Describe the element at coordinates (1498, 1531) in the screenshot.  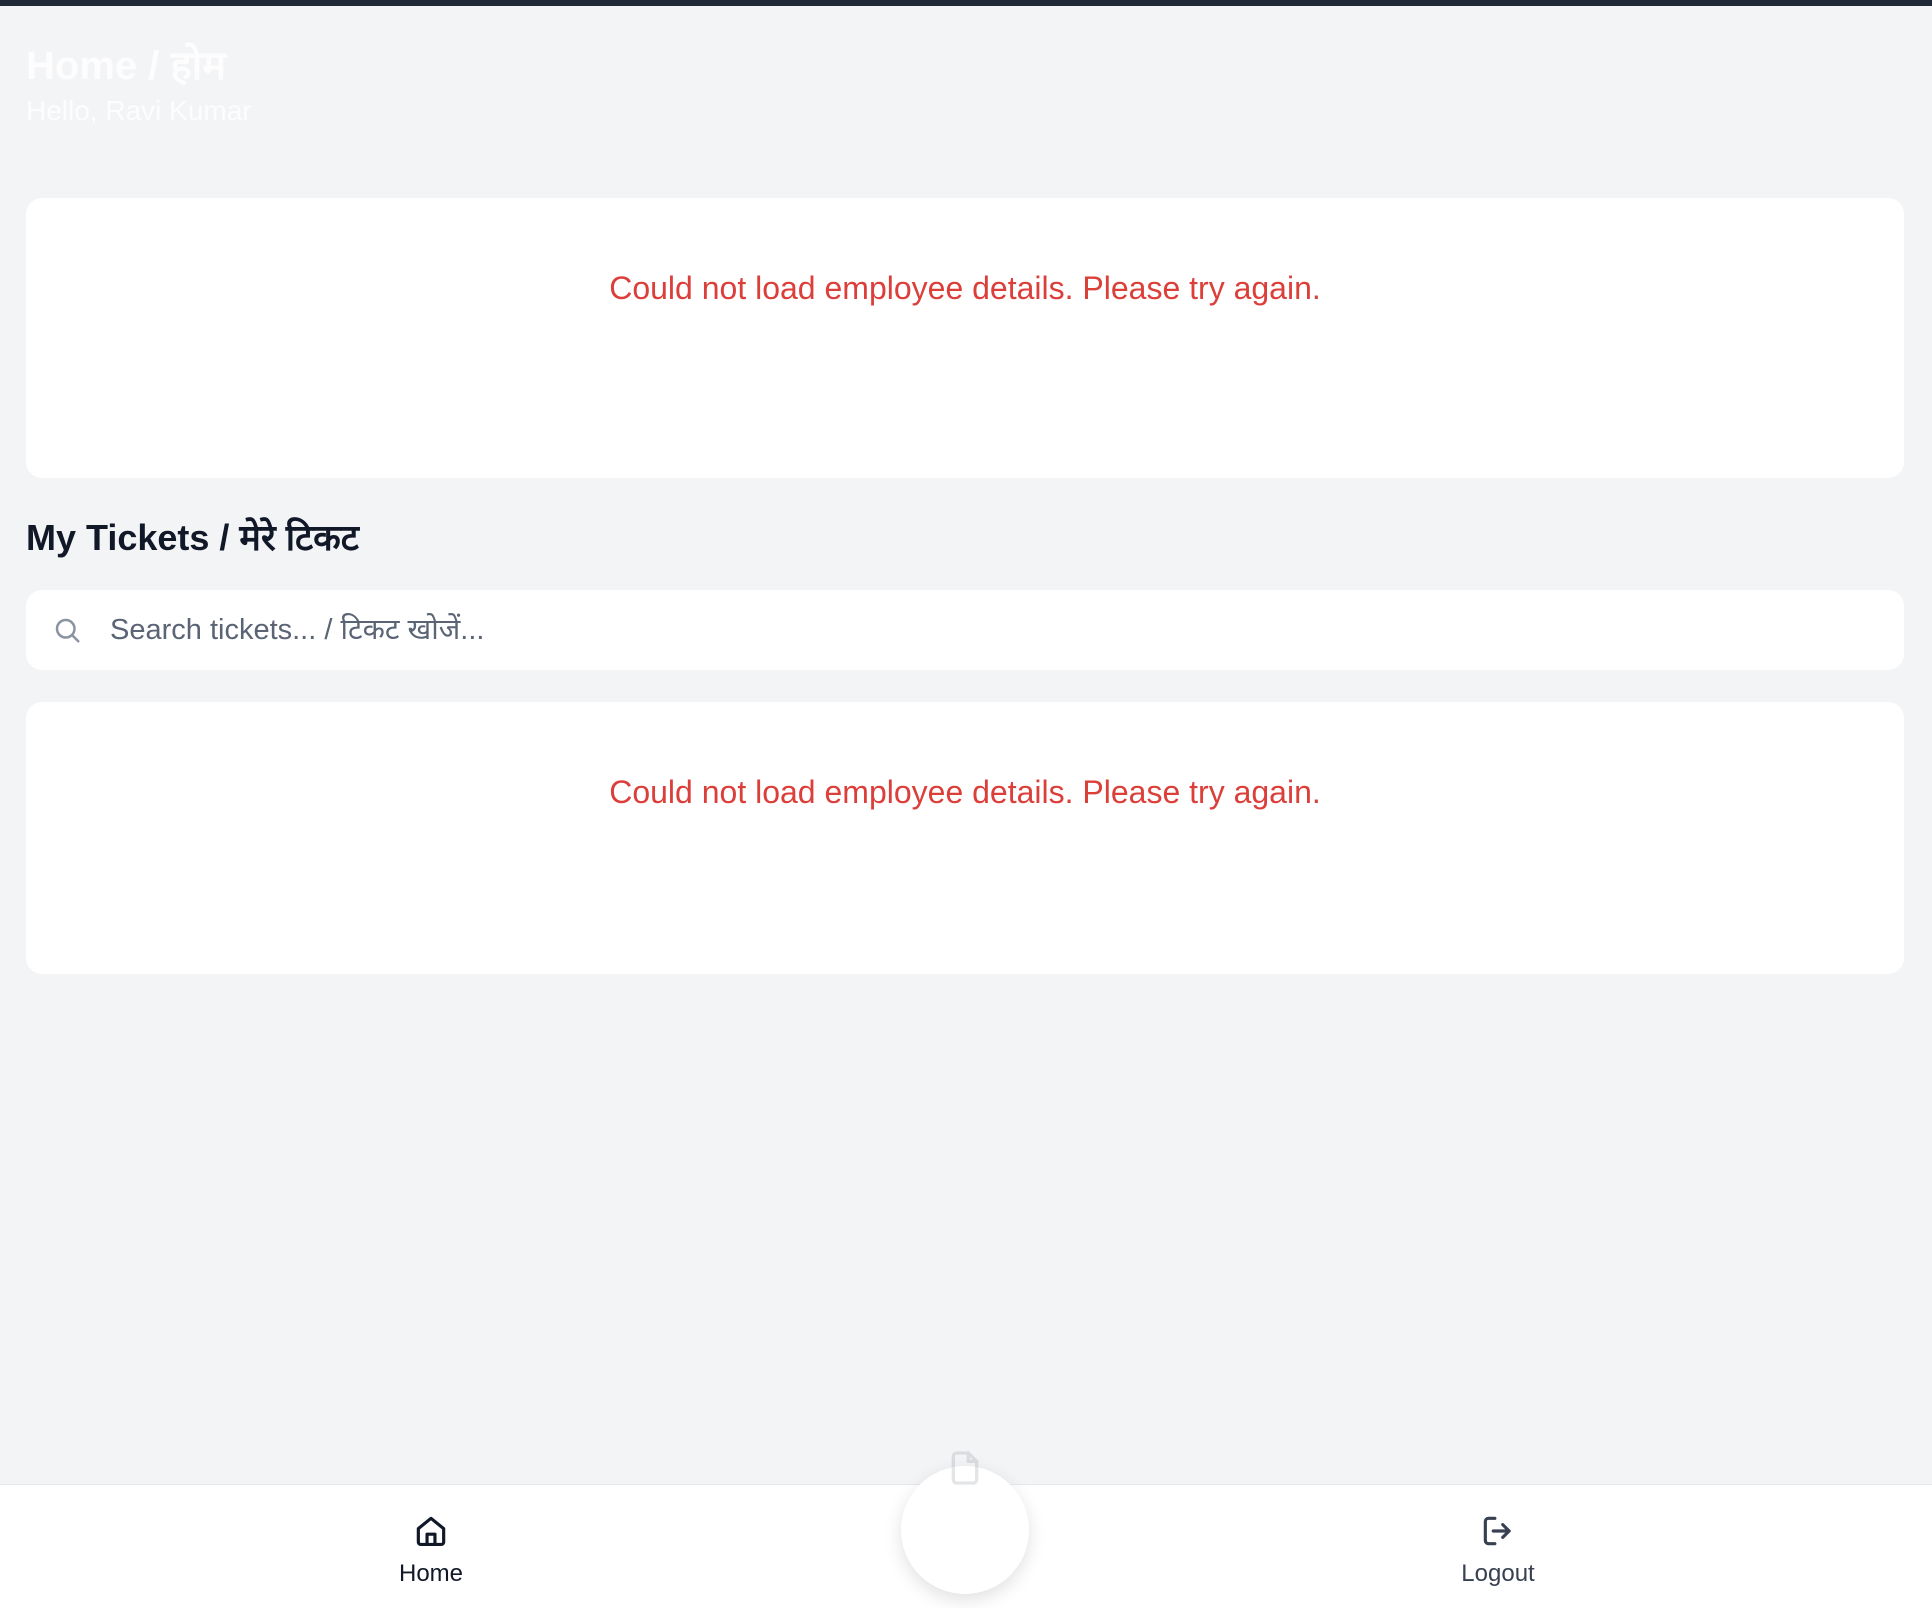
I see `logout-icon` at that location.